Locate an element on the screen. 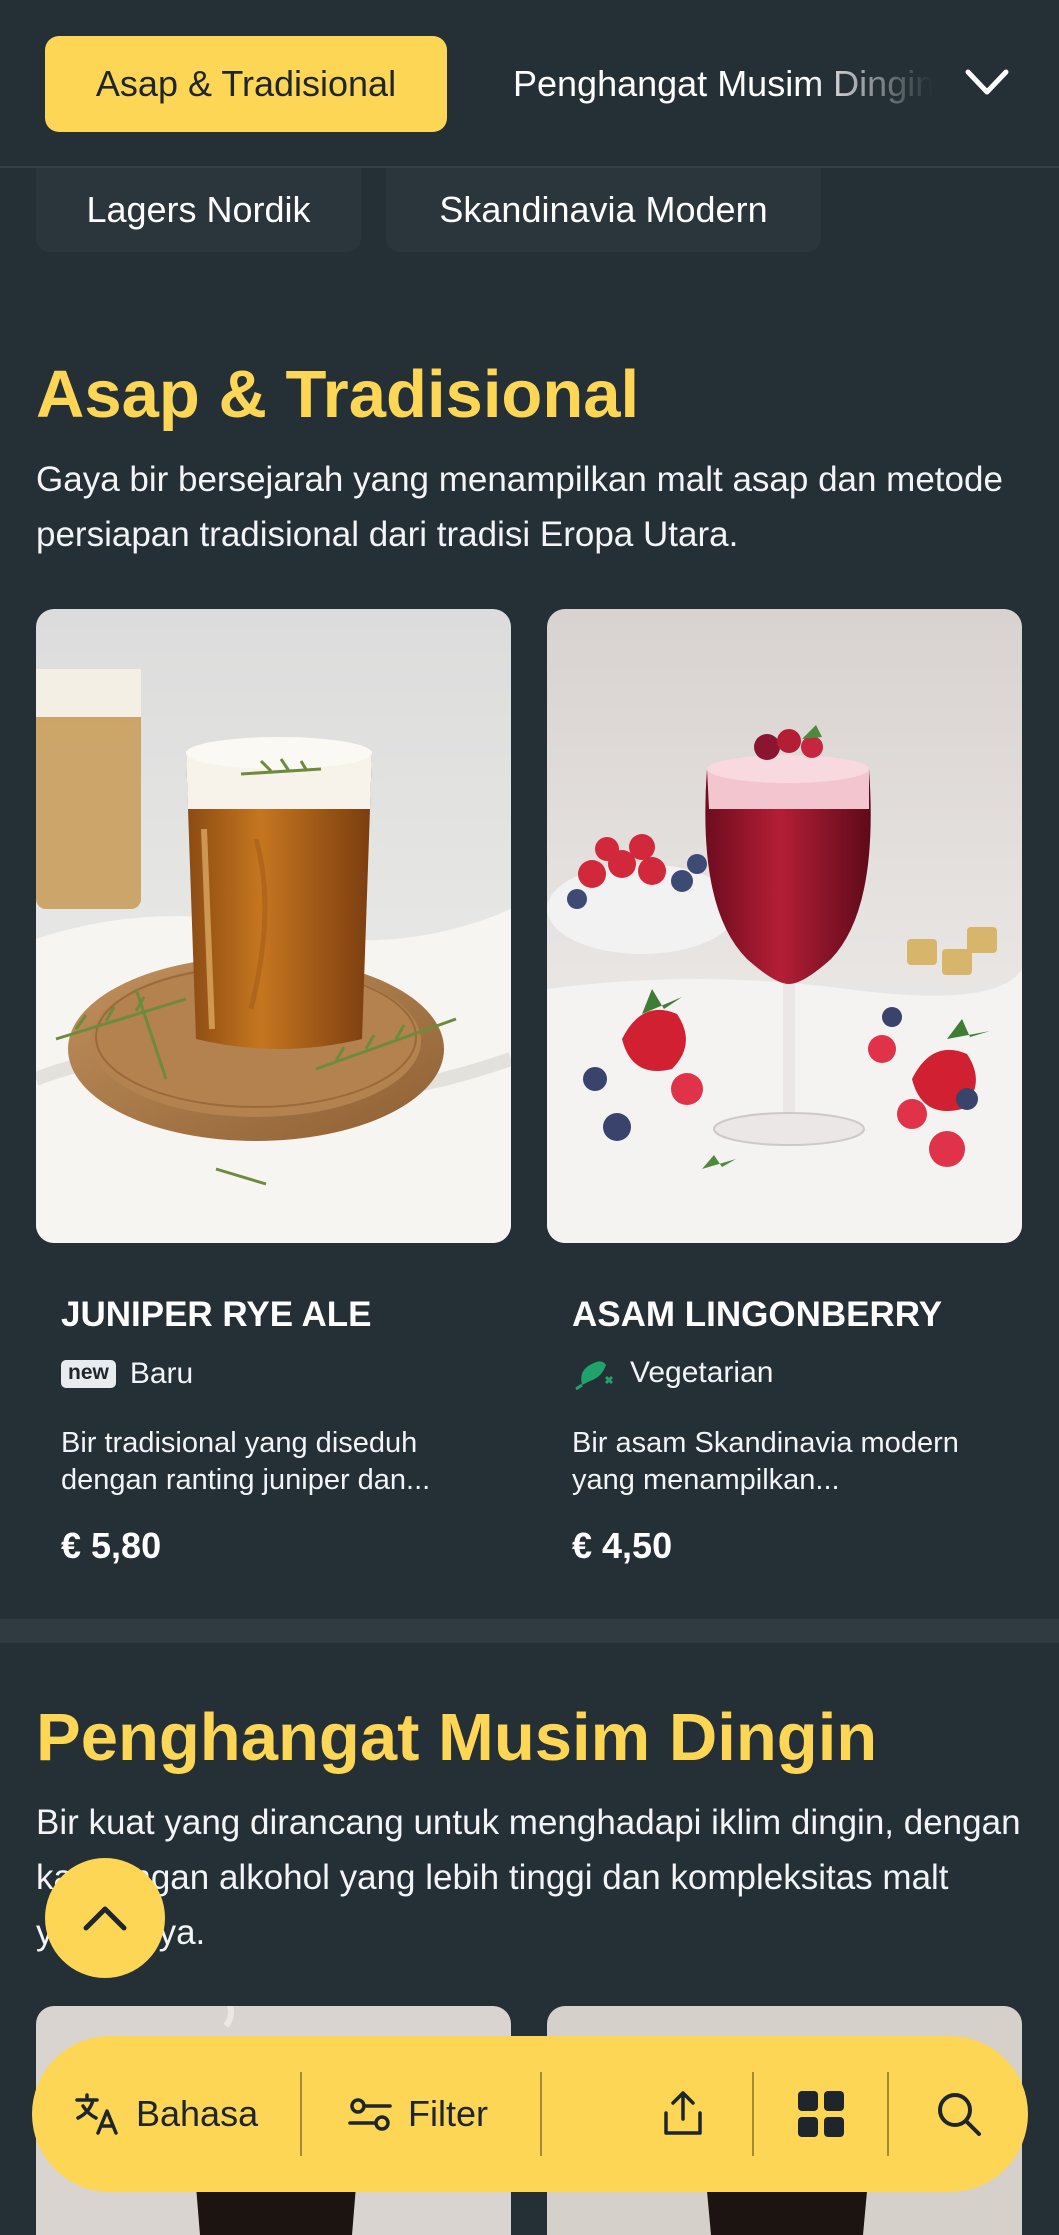 The image size is (1059, 2235). product-image-juniper-rye-ale is located at coordinates (273, 926).